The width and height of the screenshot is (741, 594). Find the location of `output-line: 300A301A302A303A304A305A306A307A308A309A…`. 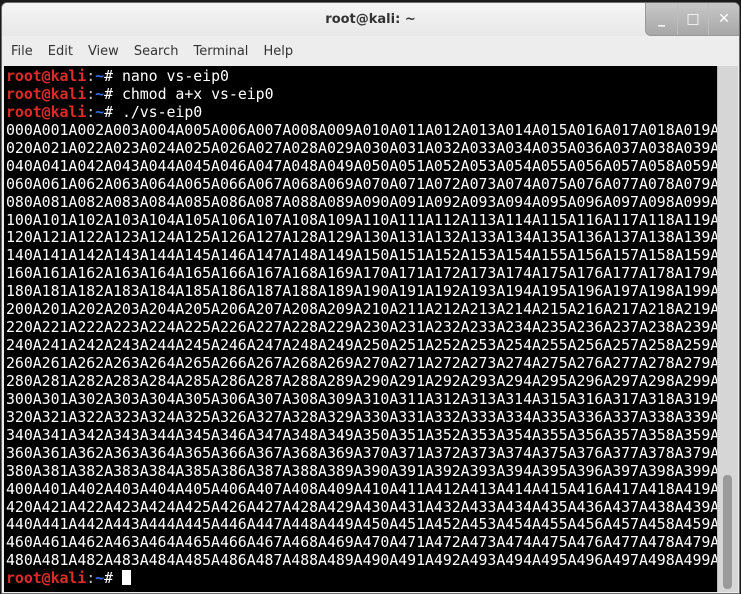

output-line: 300A301A302A303A304A305A306A307A308A309A… is located at coordinates (361, 398).